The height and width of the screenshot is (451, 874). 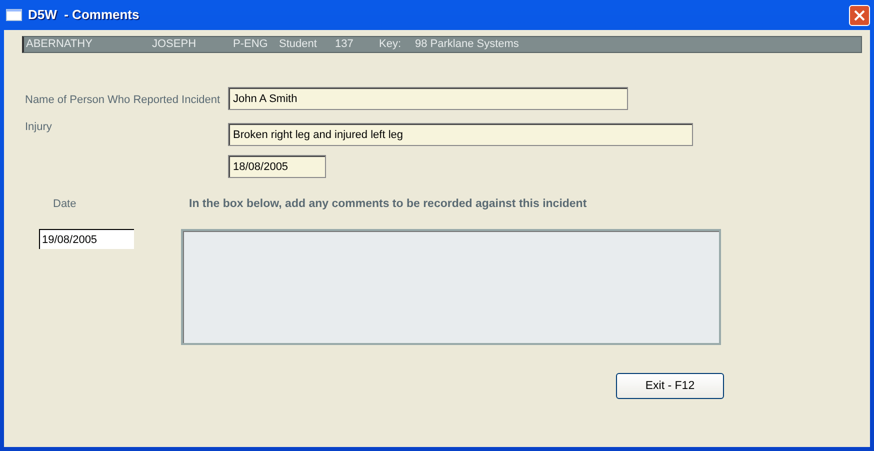 I want to click on date-field: 19/08/2005, so click(x=86, y=239).